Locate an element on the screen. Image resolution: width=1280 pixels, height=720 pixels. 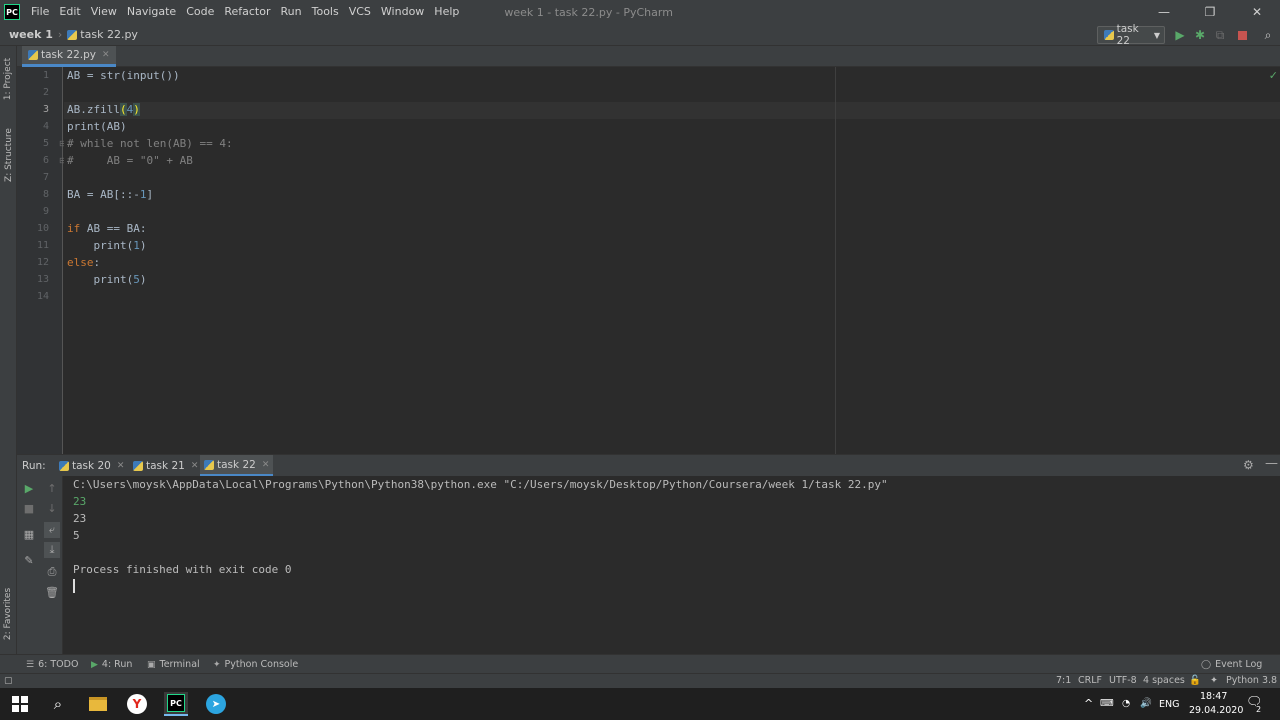
code-line-8: BA = AB[::-1] is located at coordinates (110, 194).